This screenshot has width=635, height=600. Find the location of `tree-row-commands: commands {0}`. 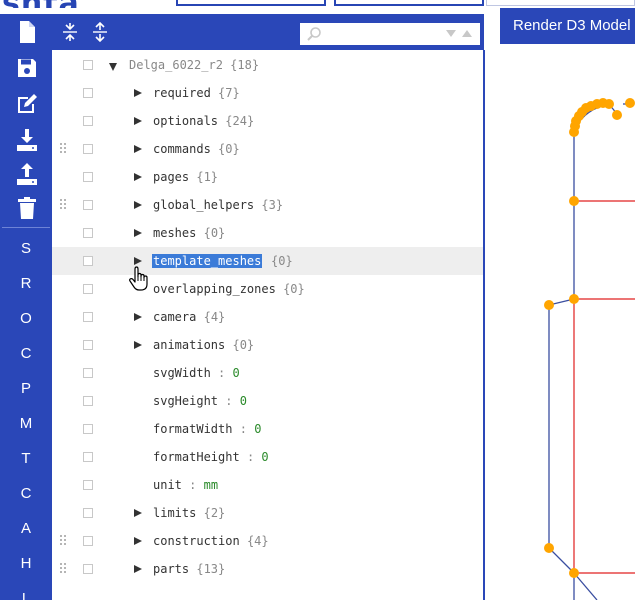

tree-row-commands: commands {0} is located at coordinates (267, 149).